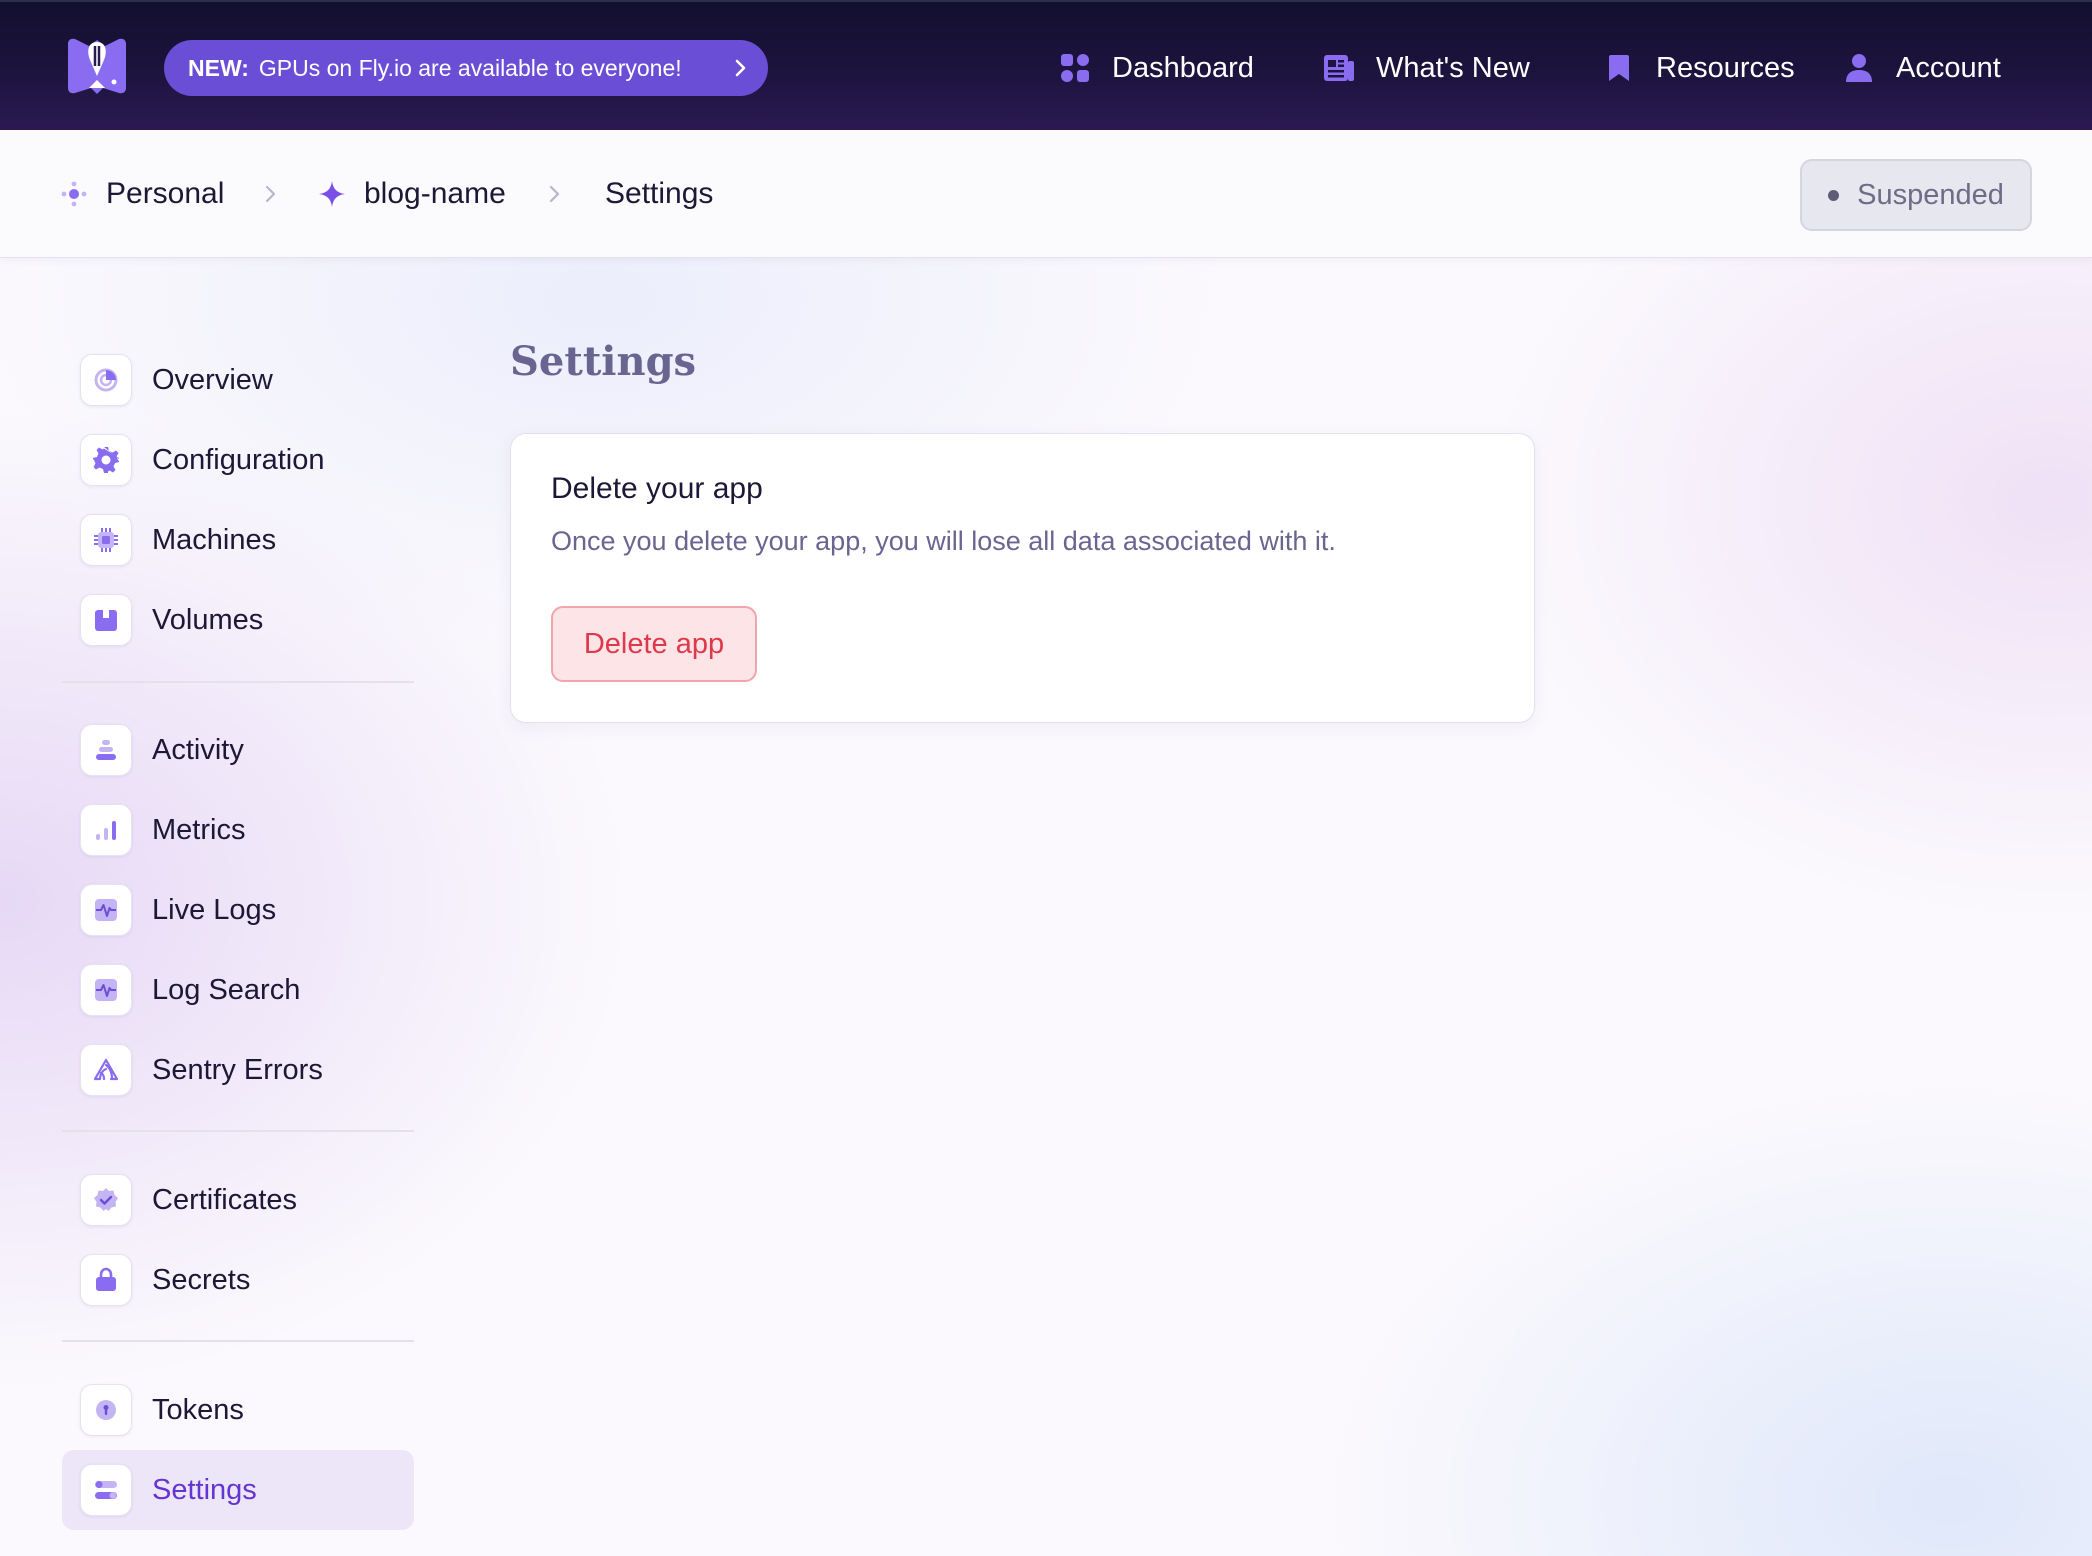 This screenshot has width=2092, height=1556. What do you see at coordinates (1725, 67) in the screenshot?
I see `nav-resources-label: Resources` at bounding box center [1725, 67].